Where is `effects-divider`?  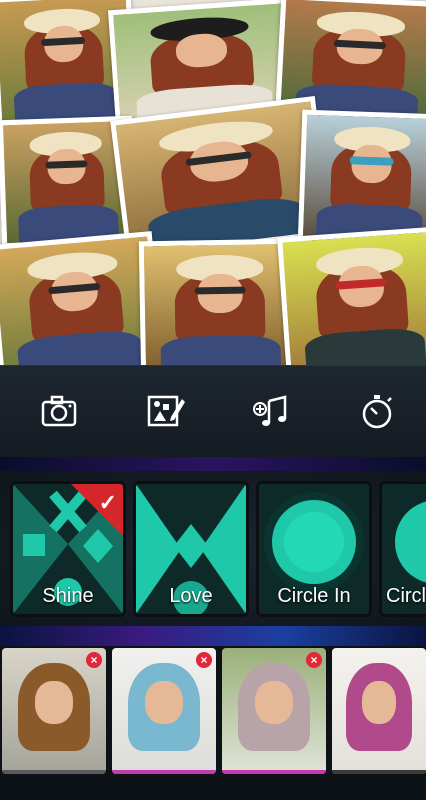
effects-divider is located at coordinates (213, 636).